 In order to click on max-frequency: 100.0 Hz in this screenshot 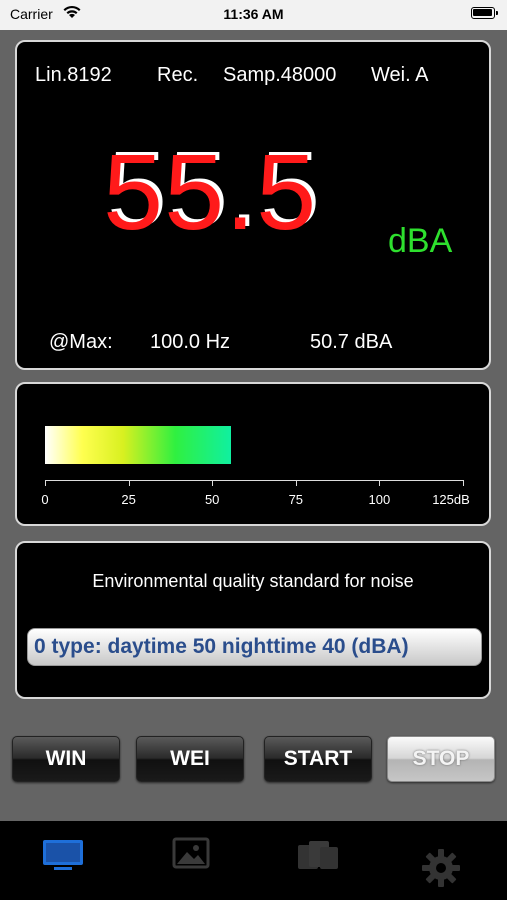, I will do `click(190, 342)`.